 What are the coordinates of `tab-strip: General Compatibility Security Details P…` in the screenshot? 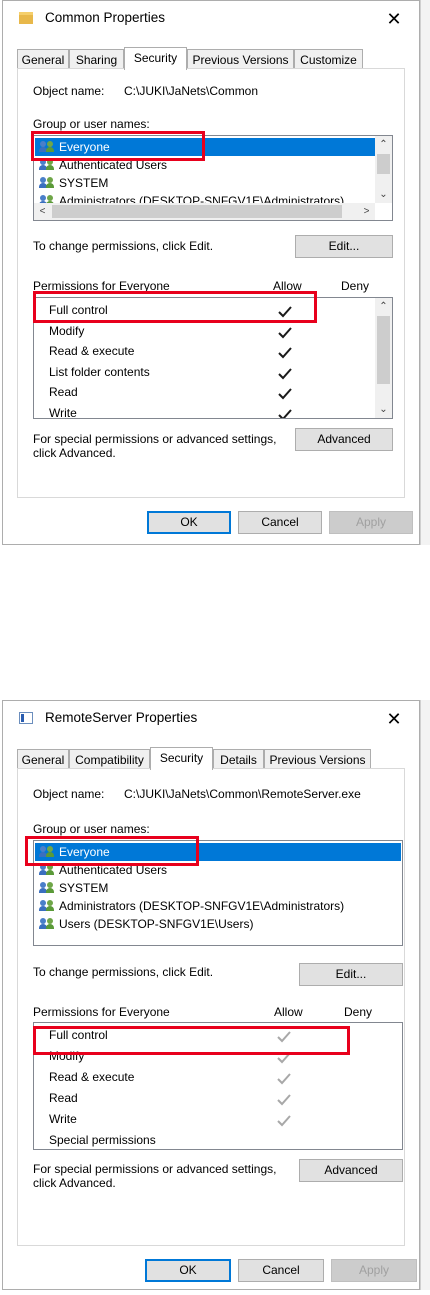 It's located at (211, 758).